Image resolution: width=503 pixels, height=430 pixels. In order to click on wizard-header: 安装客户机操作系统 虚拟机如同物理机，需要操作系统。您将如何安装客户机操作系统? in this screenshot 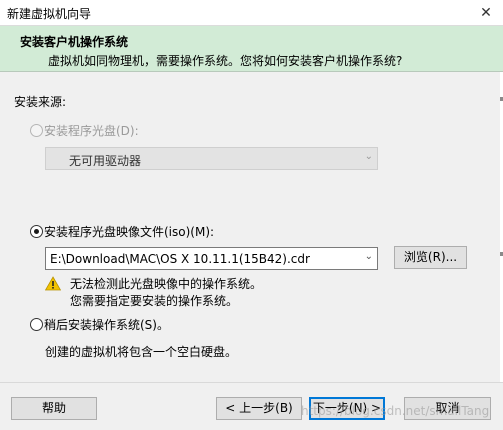, I will do `click(251, 49)`.